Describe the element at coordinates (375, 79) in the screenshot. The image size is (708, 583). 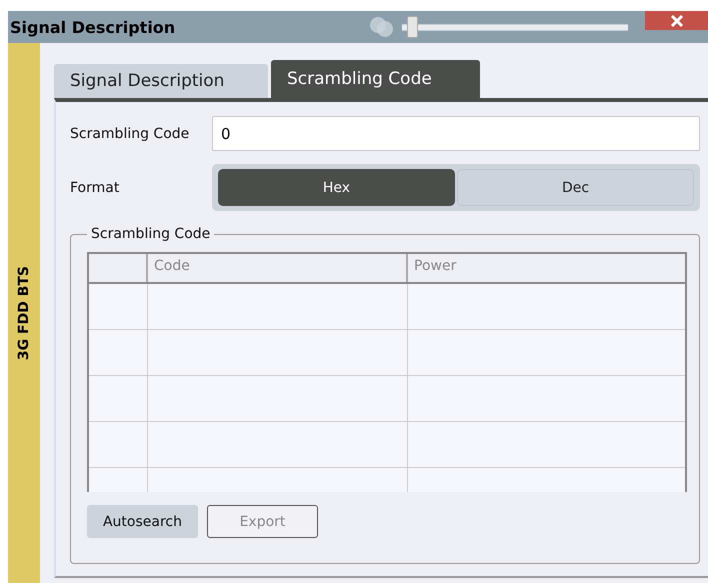
I see `tab: Scrambling Code` at that location.